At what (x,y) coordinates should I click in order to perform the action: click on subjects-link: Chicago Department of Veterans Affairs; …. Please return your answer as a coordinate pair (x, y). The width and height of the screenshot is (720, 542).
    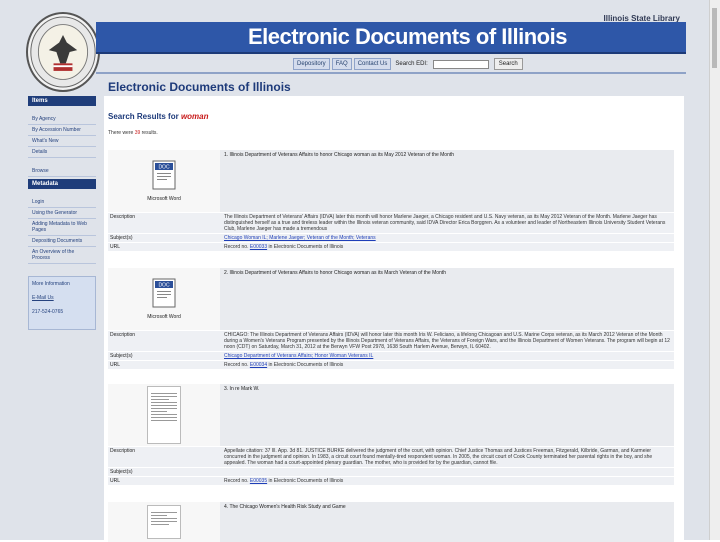
    Looking at the image, I should click on (447, 356).